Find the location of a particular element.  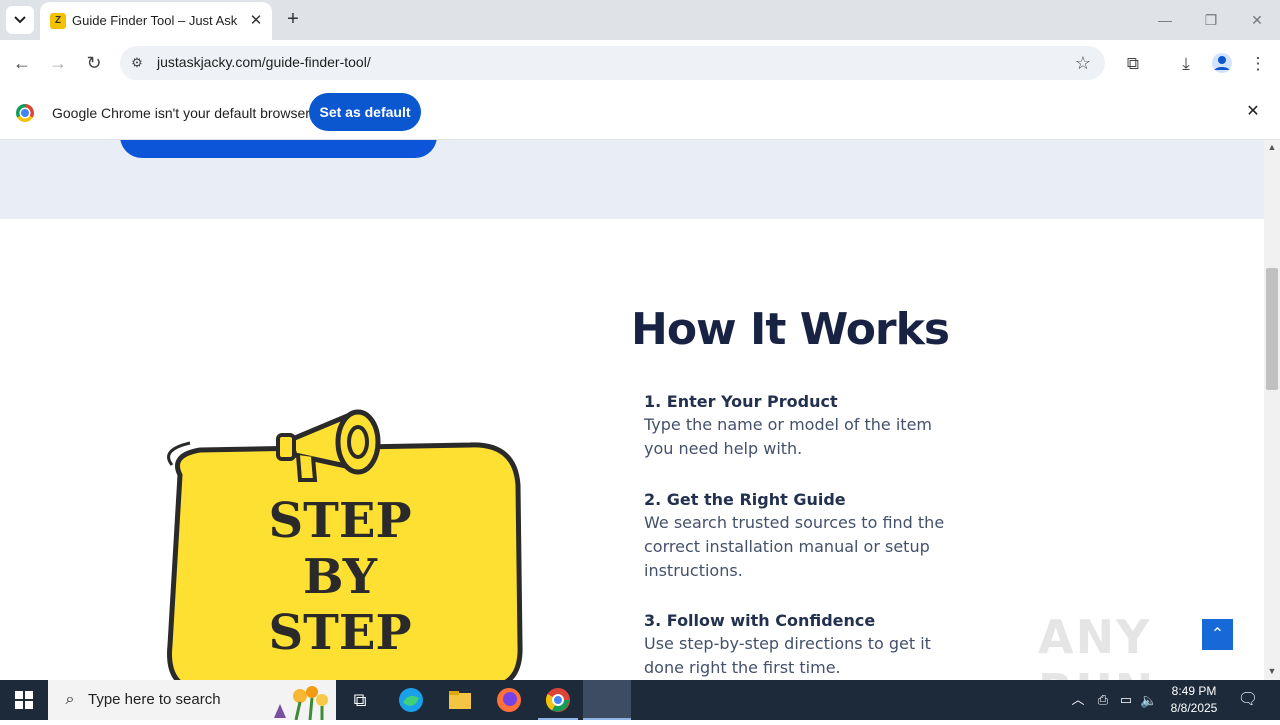

site-info-icon: ⚙ is located at coordinates (137, 63).